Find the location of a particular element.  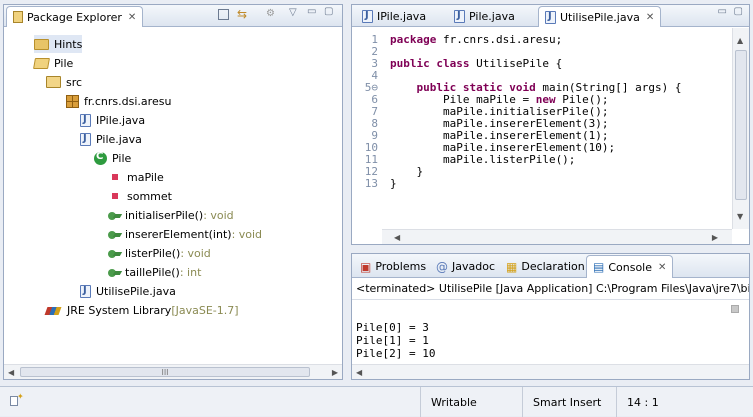

keyword: public is located at coordinates (410, 63).